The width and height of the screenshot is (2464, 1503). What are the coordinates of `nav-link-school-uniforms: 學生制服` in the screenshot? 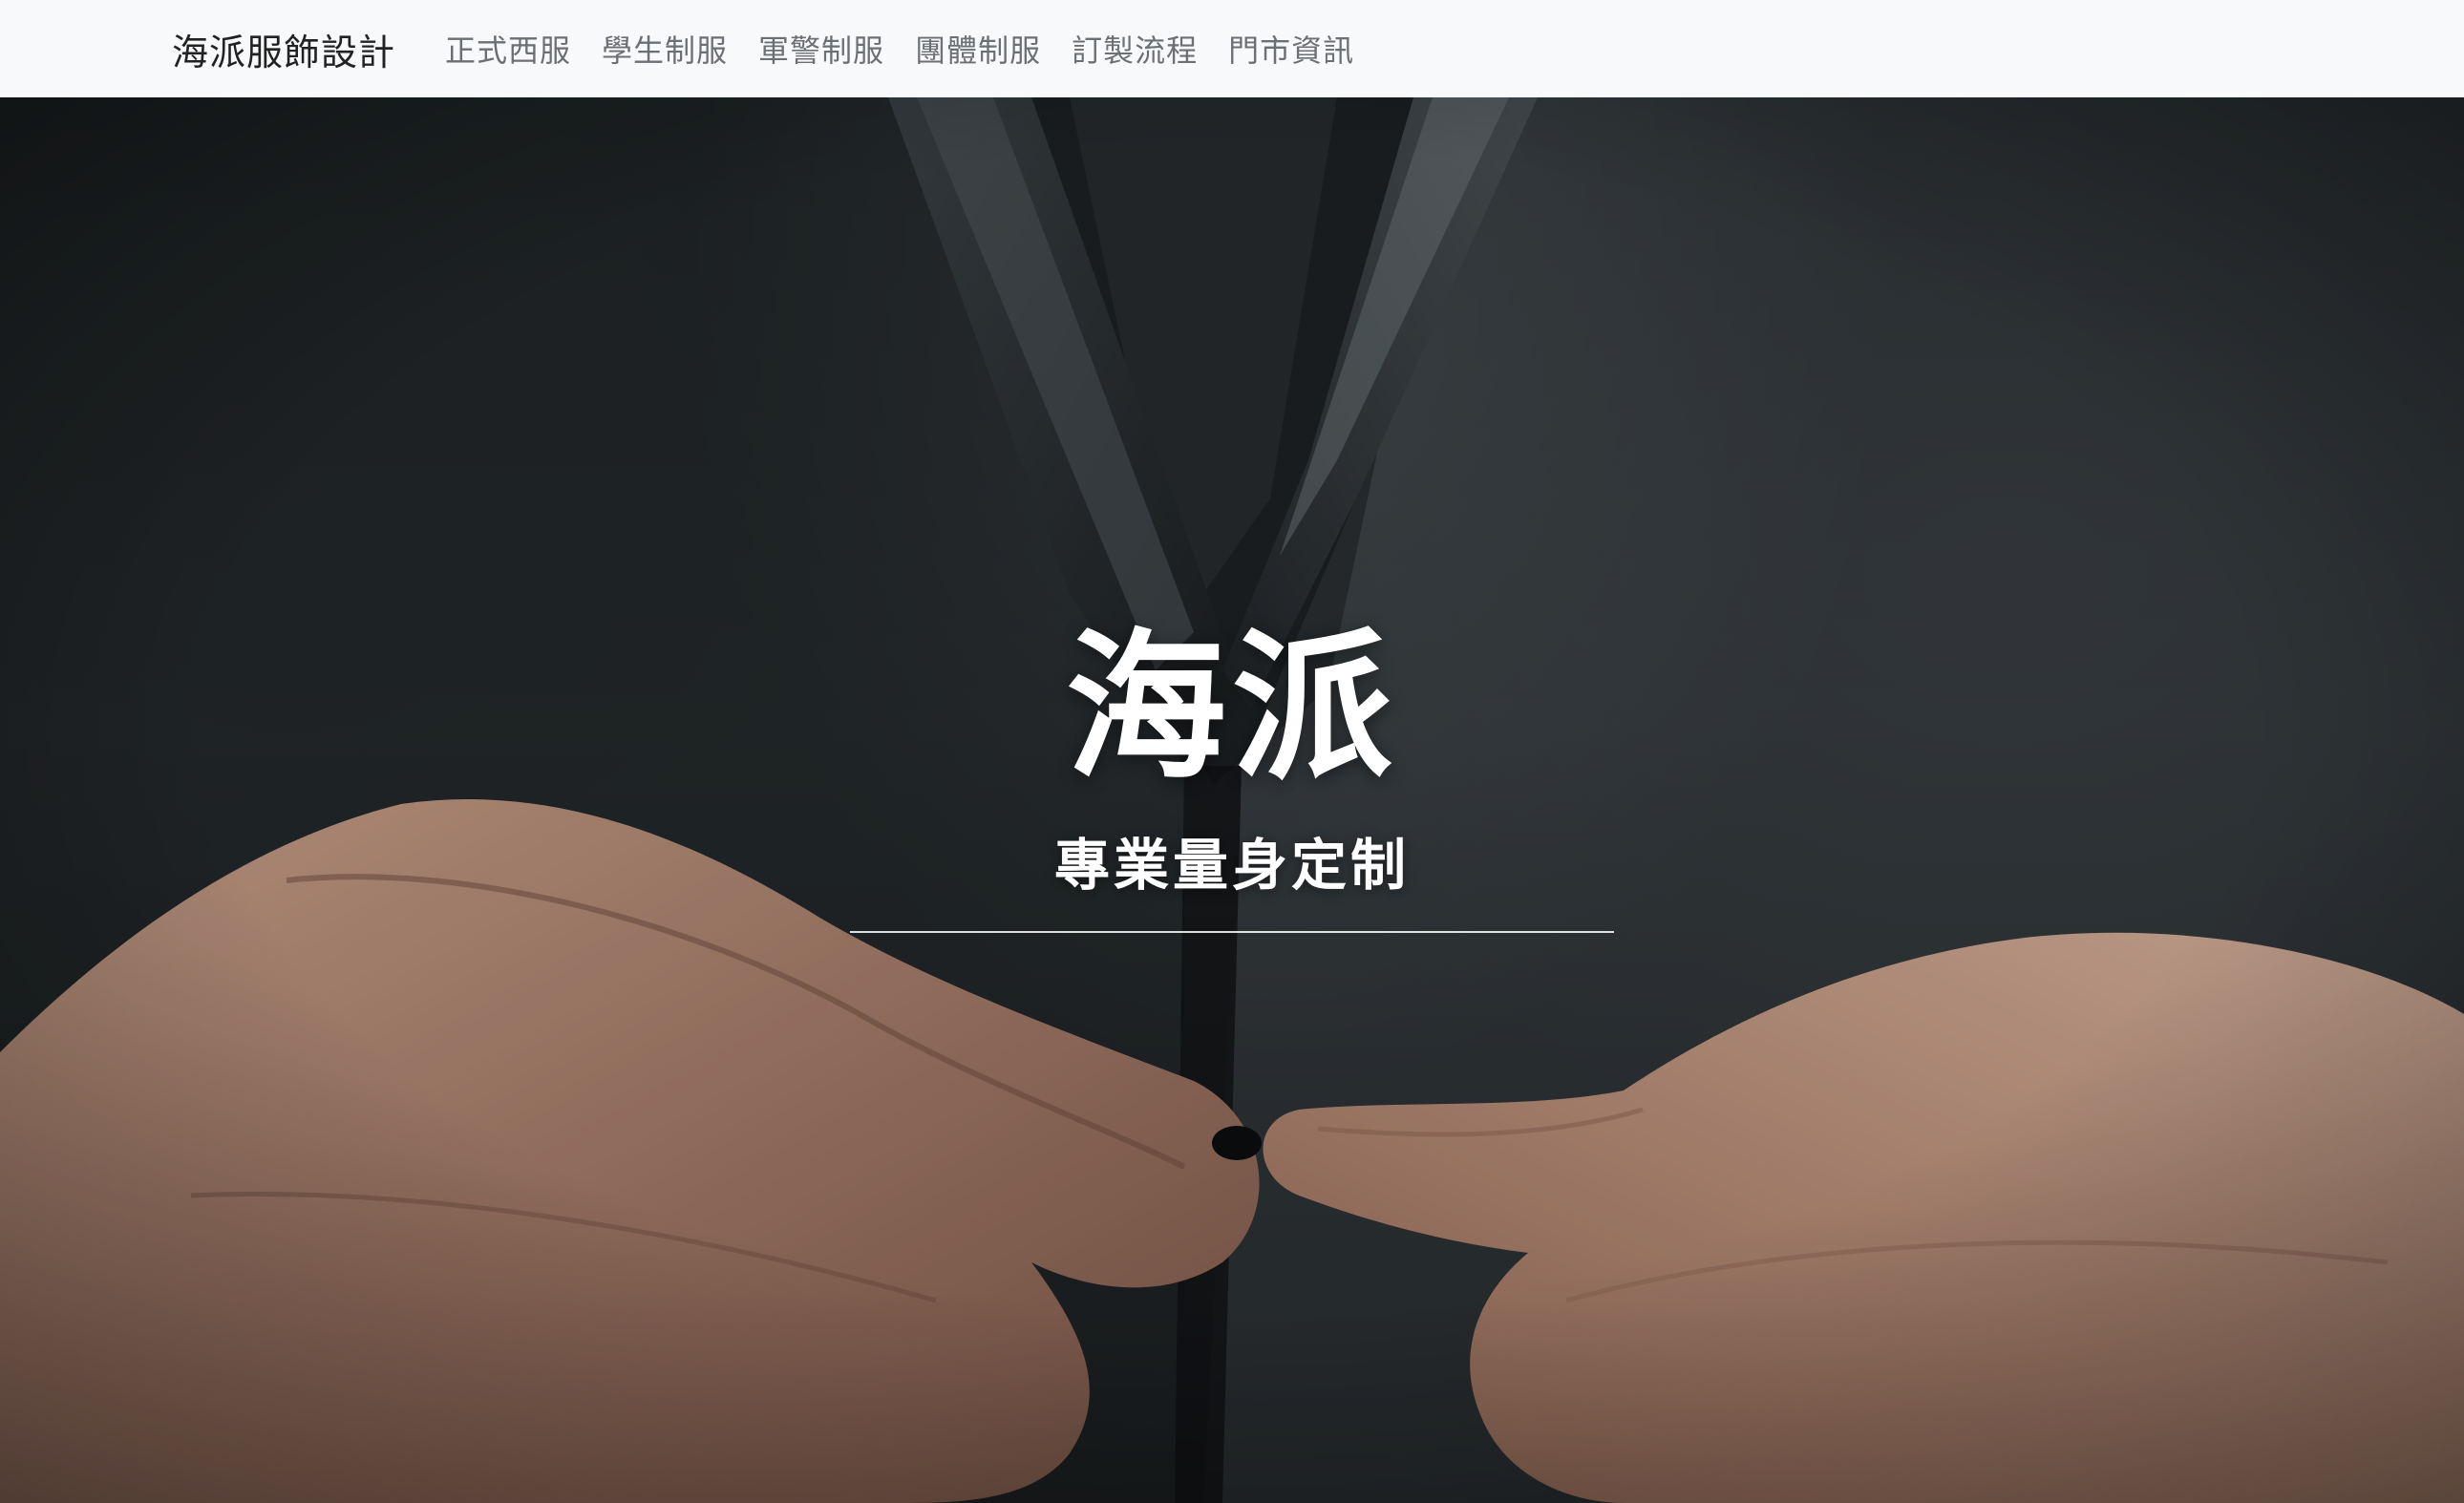 It's located at (665, 49).